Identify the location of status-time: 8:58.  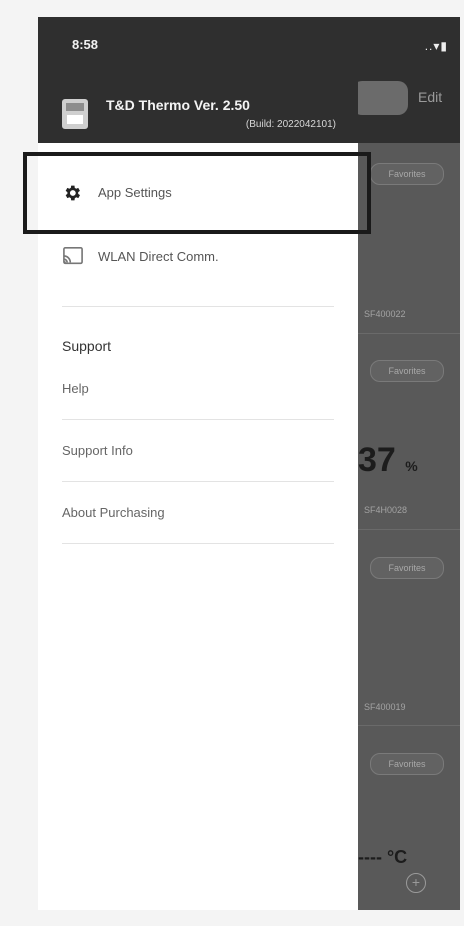
(85, 44).